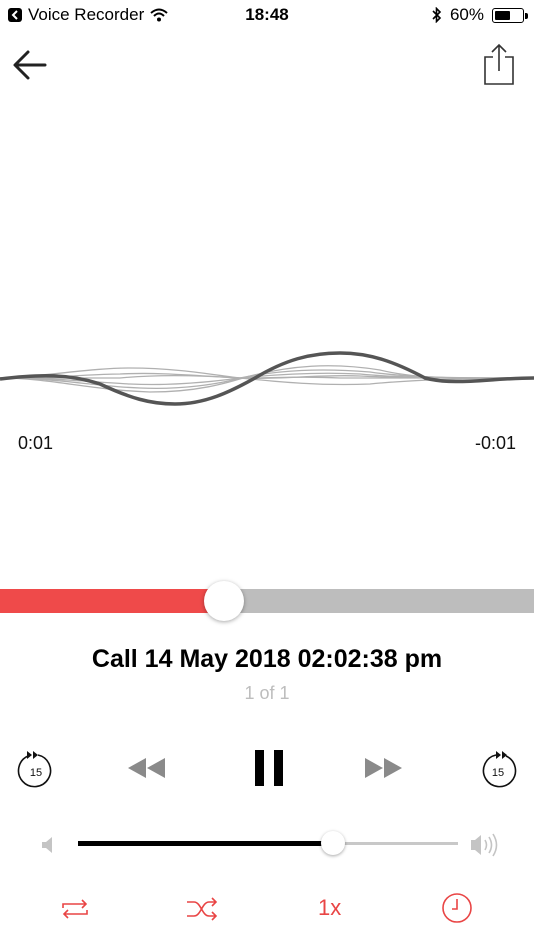  What do you see at coordinates (47, 845) in the screenshot?
I see `volume-low-icon` at bounding box center [47, 845].